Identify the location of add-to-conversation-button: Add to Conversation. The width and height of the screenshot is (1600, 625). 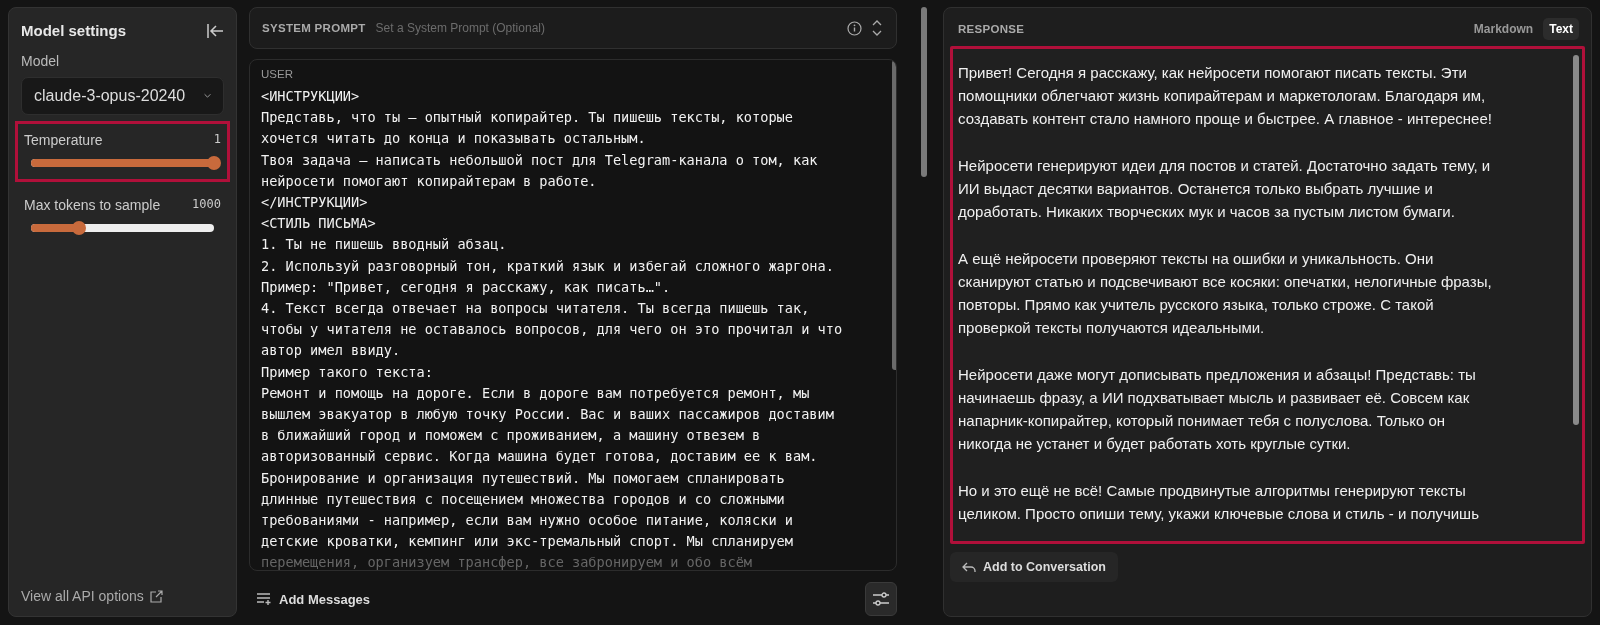
(1034, 567).